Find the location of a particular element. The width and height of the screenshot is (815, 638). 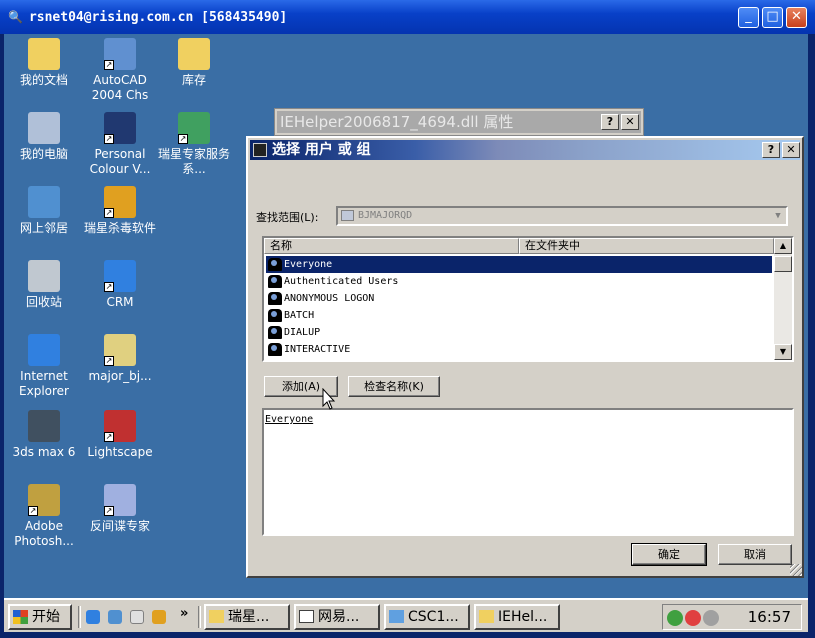

desktop-icon: 库存 is located at coordinates (194, 63).